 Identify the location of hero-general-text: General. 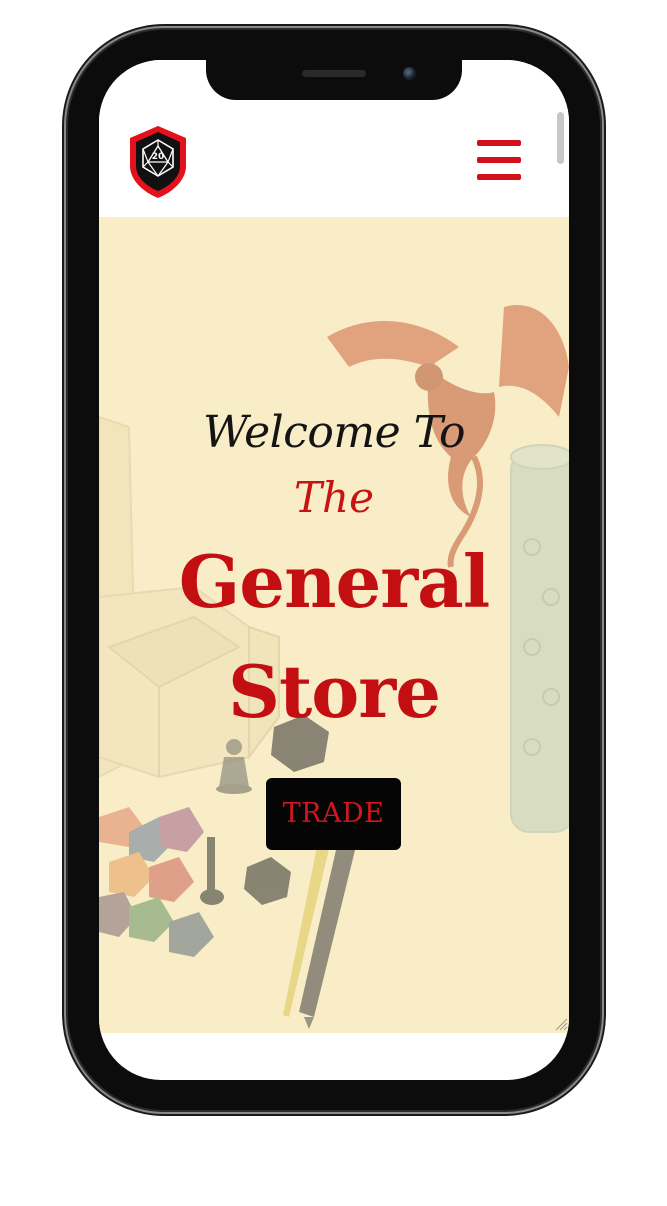
(334, 581).